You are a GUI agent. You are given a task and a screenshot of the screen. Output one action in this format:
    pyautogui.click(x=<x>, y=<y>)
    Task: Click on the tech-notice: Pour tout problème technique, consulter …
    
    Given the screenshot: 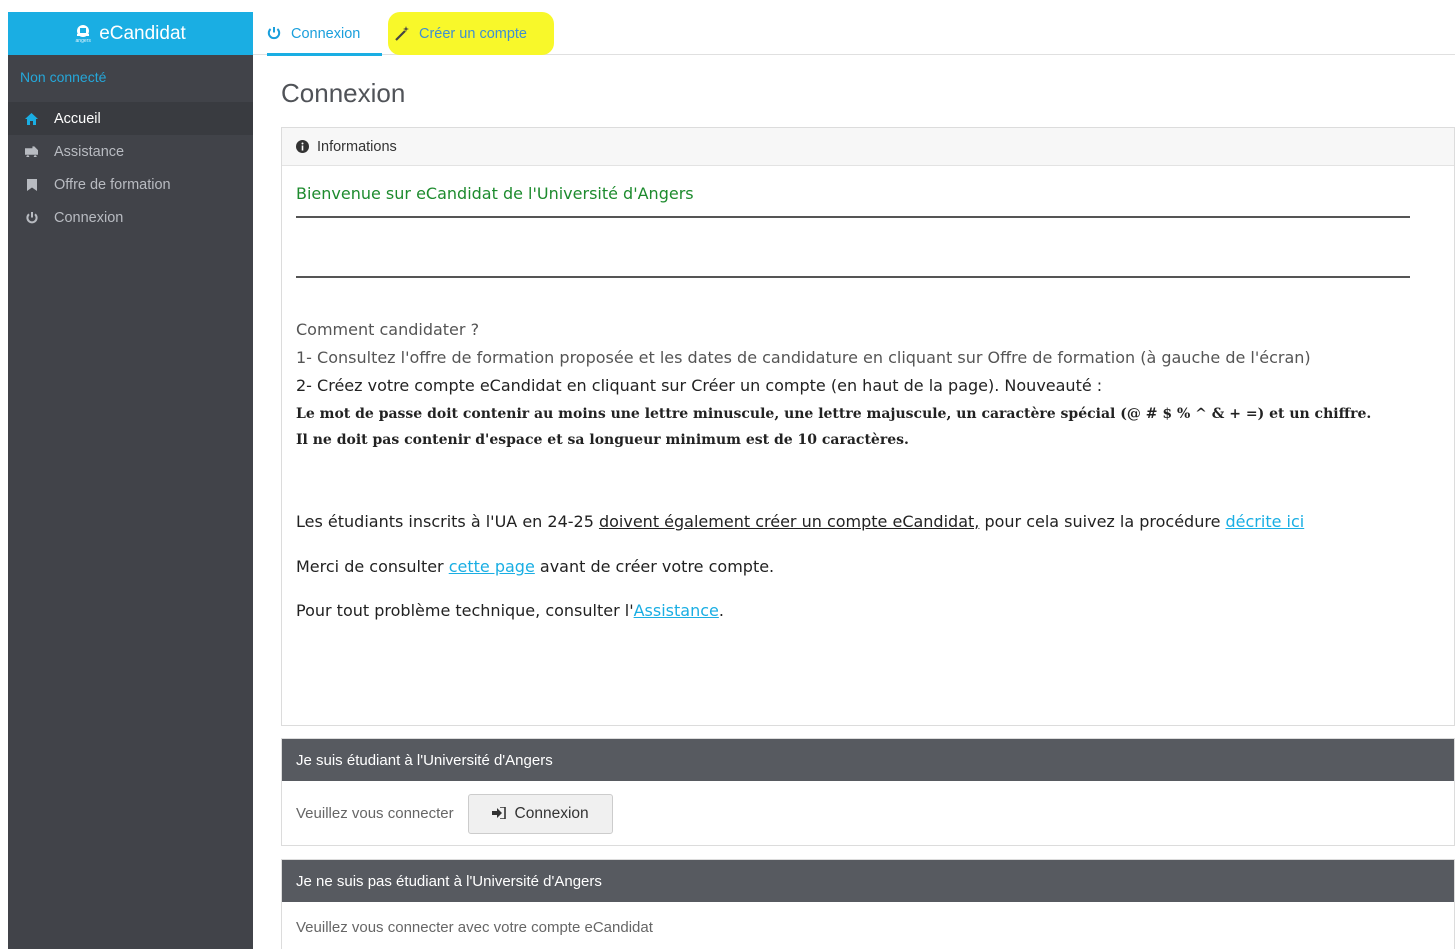 What is the action you would take?
    pyautogui.click(x=510, y=610)
    